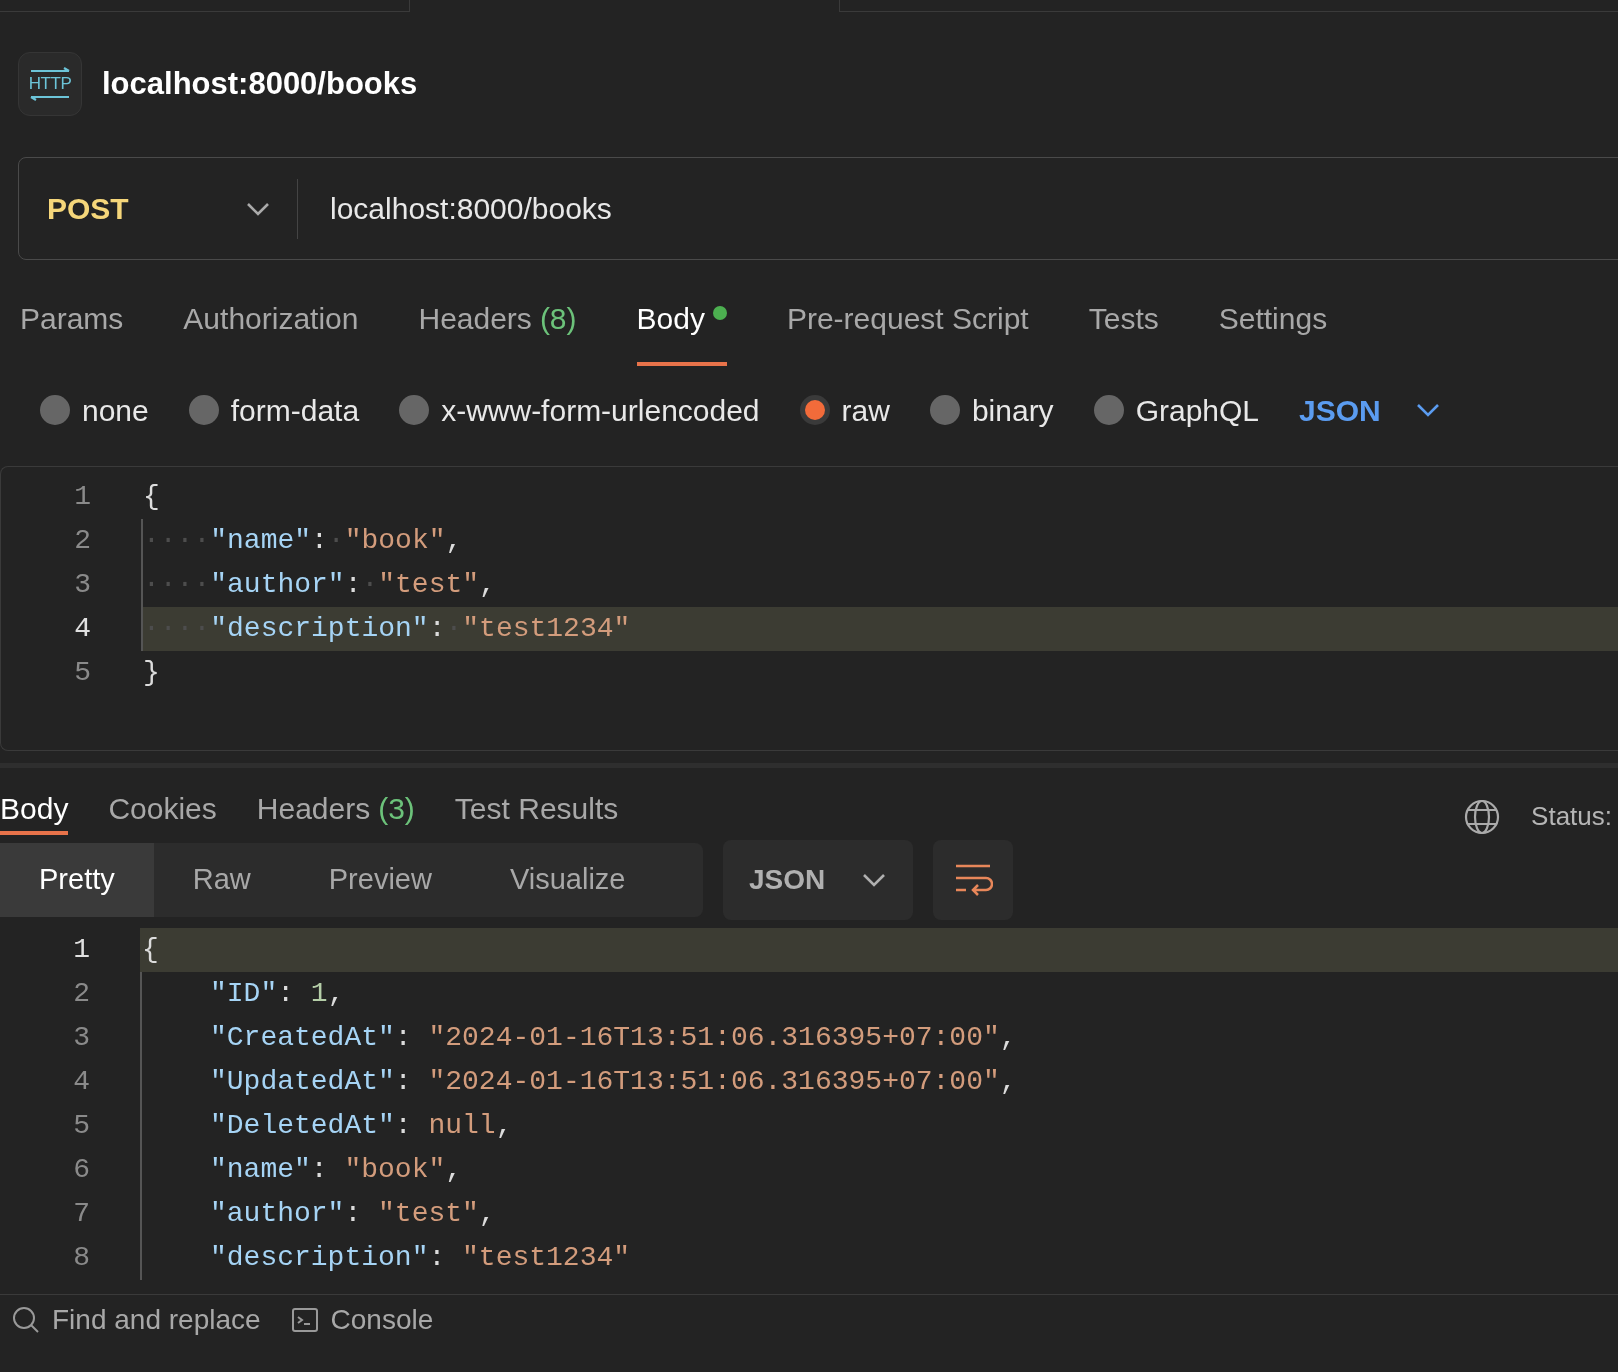 The width and height of the screenshot is (1618, 1372). I want to click on view-mode-tab: Pretty, so click(77, 880).